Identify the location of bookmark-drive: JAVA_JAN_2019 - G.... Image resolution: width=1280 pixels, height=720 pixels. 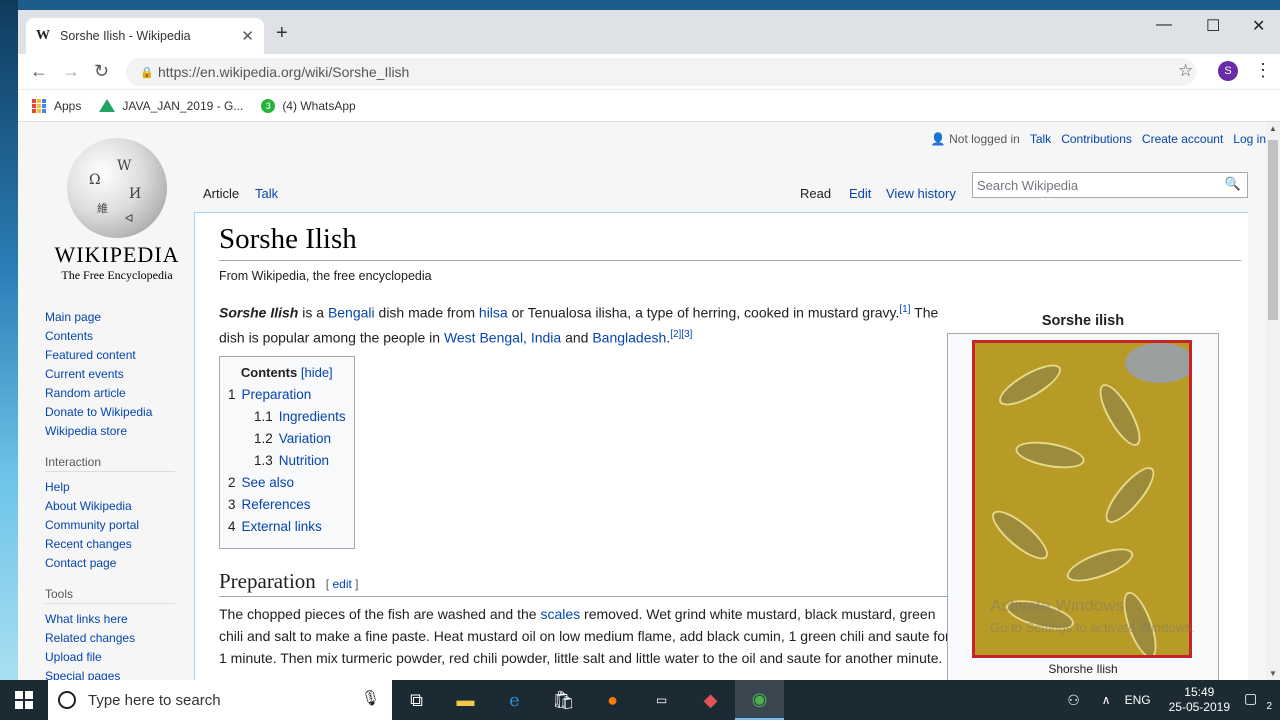
(171, 106).